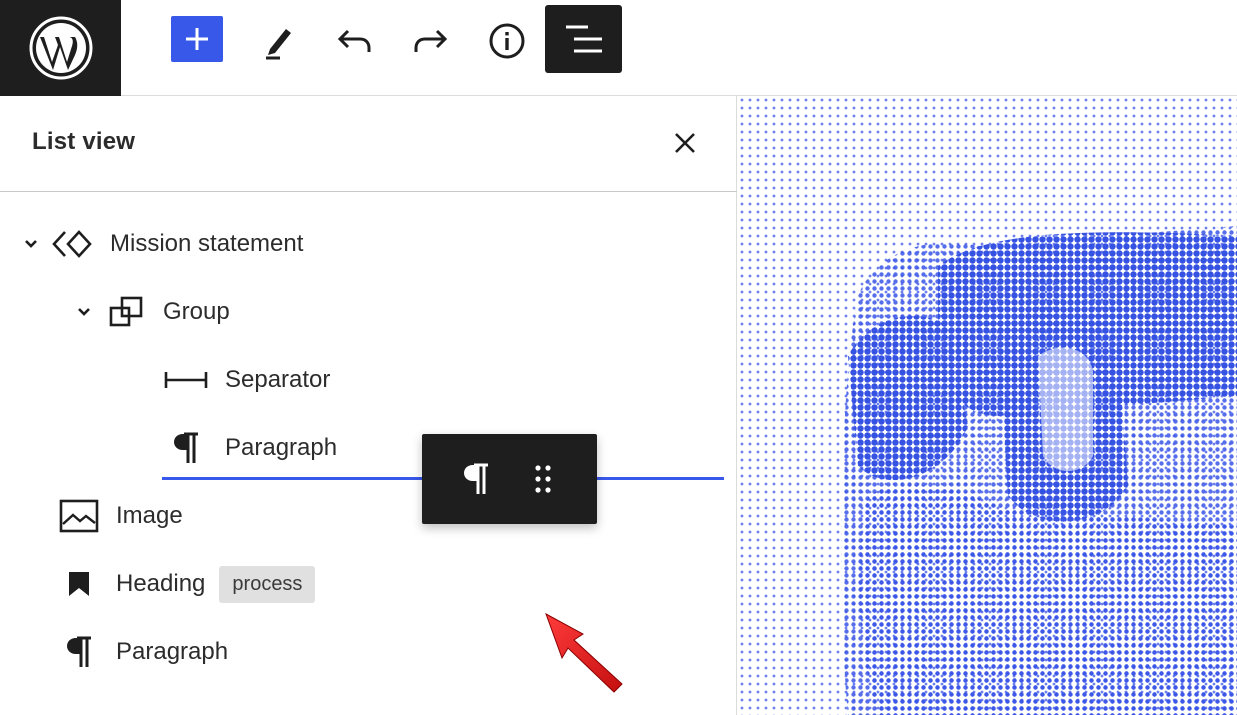  I want to click on separator-icon, so click(186, 380).